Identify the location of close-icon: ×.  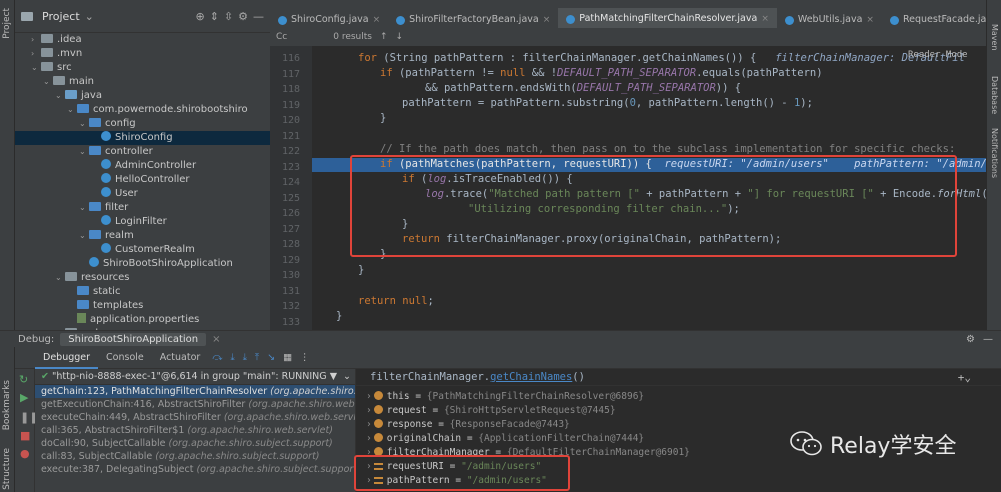
(213, 339).